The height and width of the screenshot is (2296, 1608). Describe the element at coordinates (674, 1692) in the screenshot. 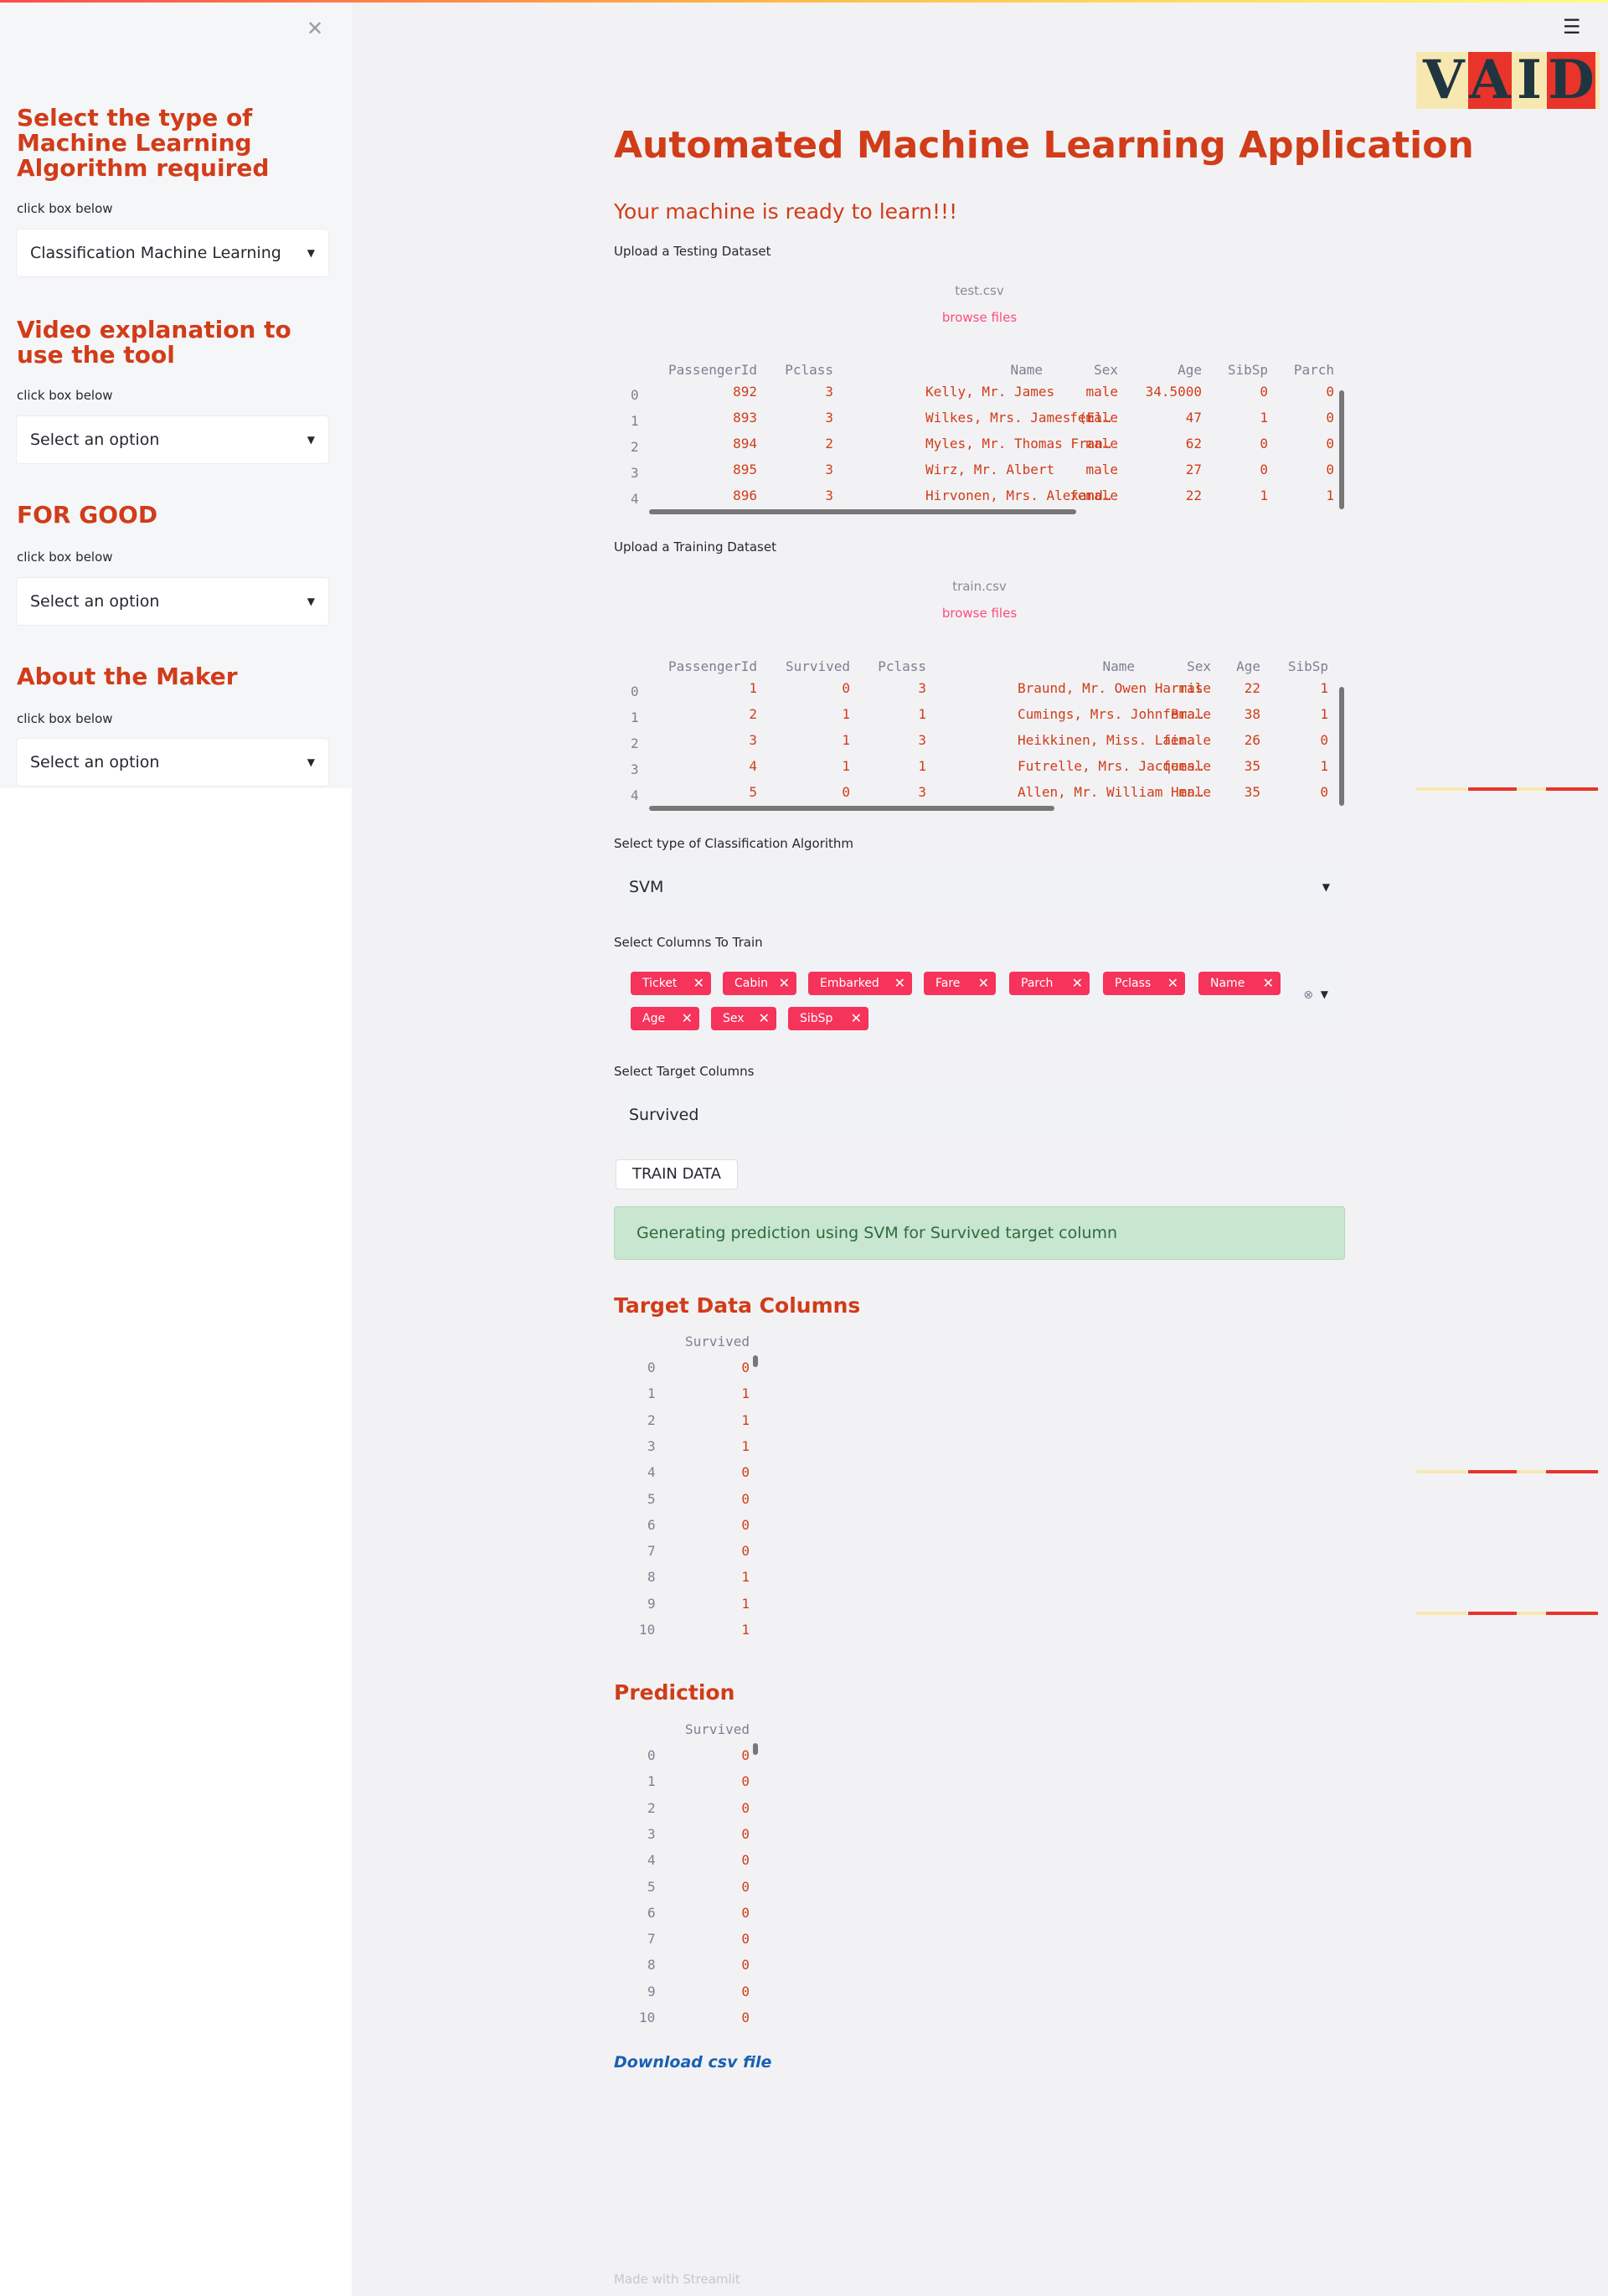

I see `prediction-heading: Prediction` at that location.